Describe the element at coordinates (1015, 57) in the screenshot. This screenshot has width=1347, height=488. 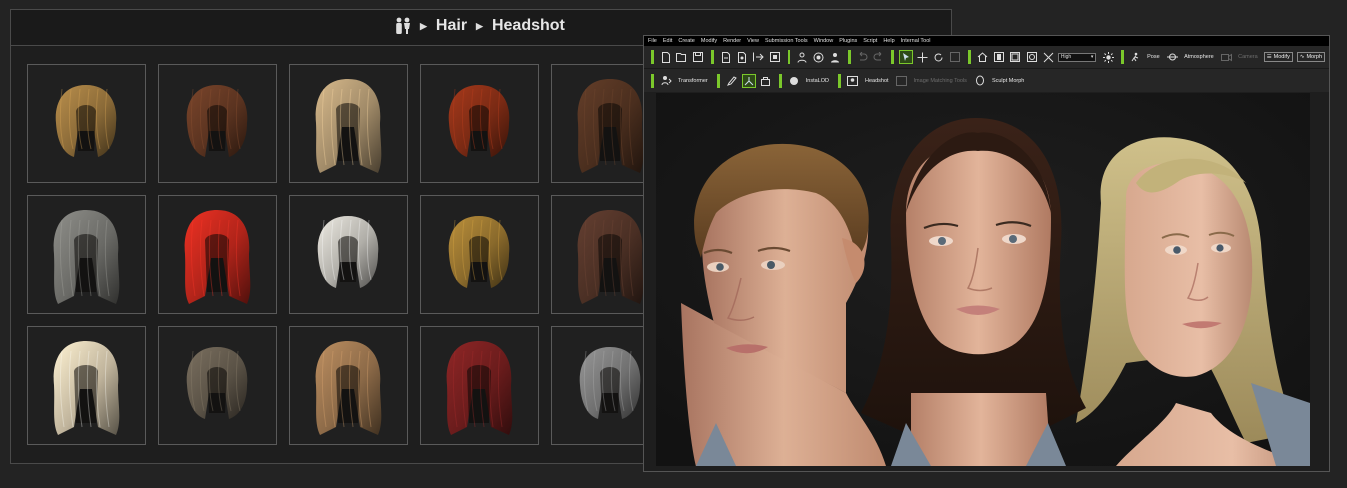
I see `view-2-icon` at that location.